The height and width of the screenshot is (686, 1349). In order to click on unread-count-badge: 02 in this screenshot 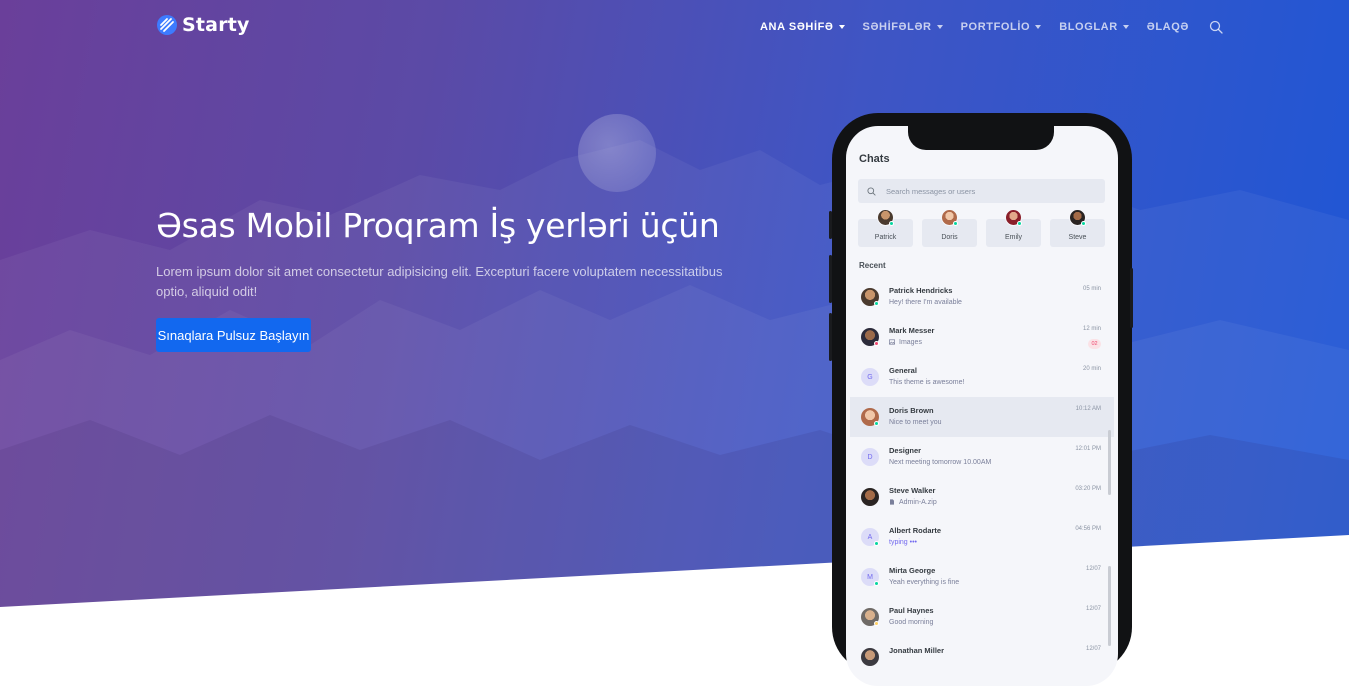, I will do `click(1094, 344)`.